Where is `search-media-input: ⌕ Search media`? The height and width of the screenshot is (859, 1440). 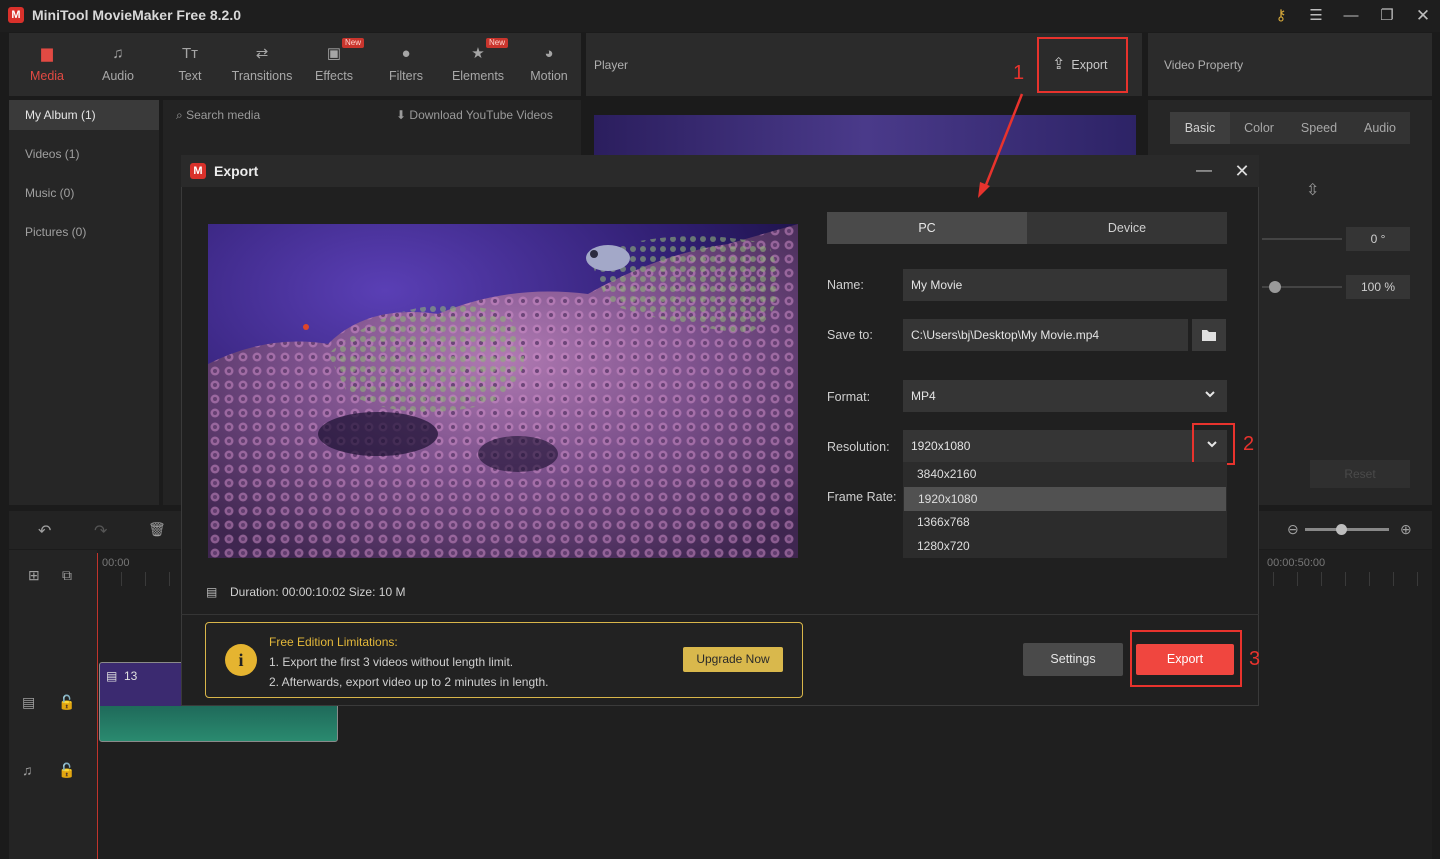 search-media-input: ⌕ Search media is located at coordinates (218, 115).